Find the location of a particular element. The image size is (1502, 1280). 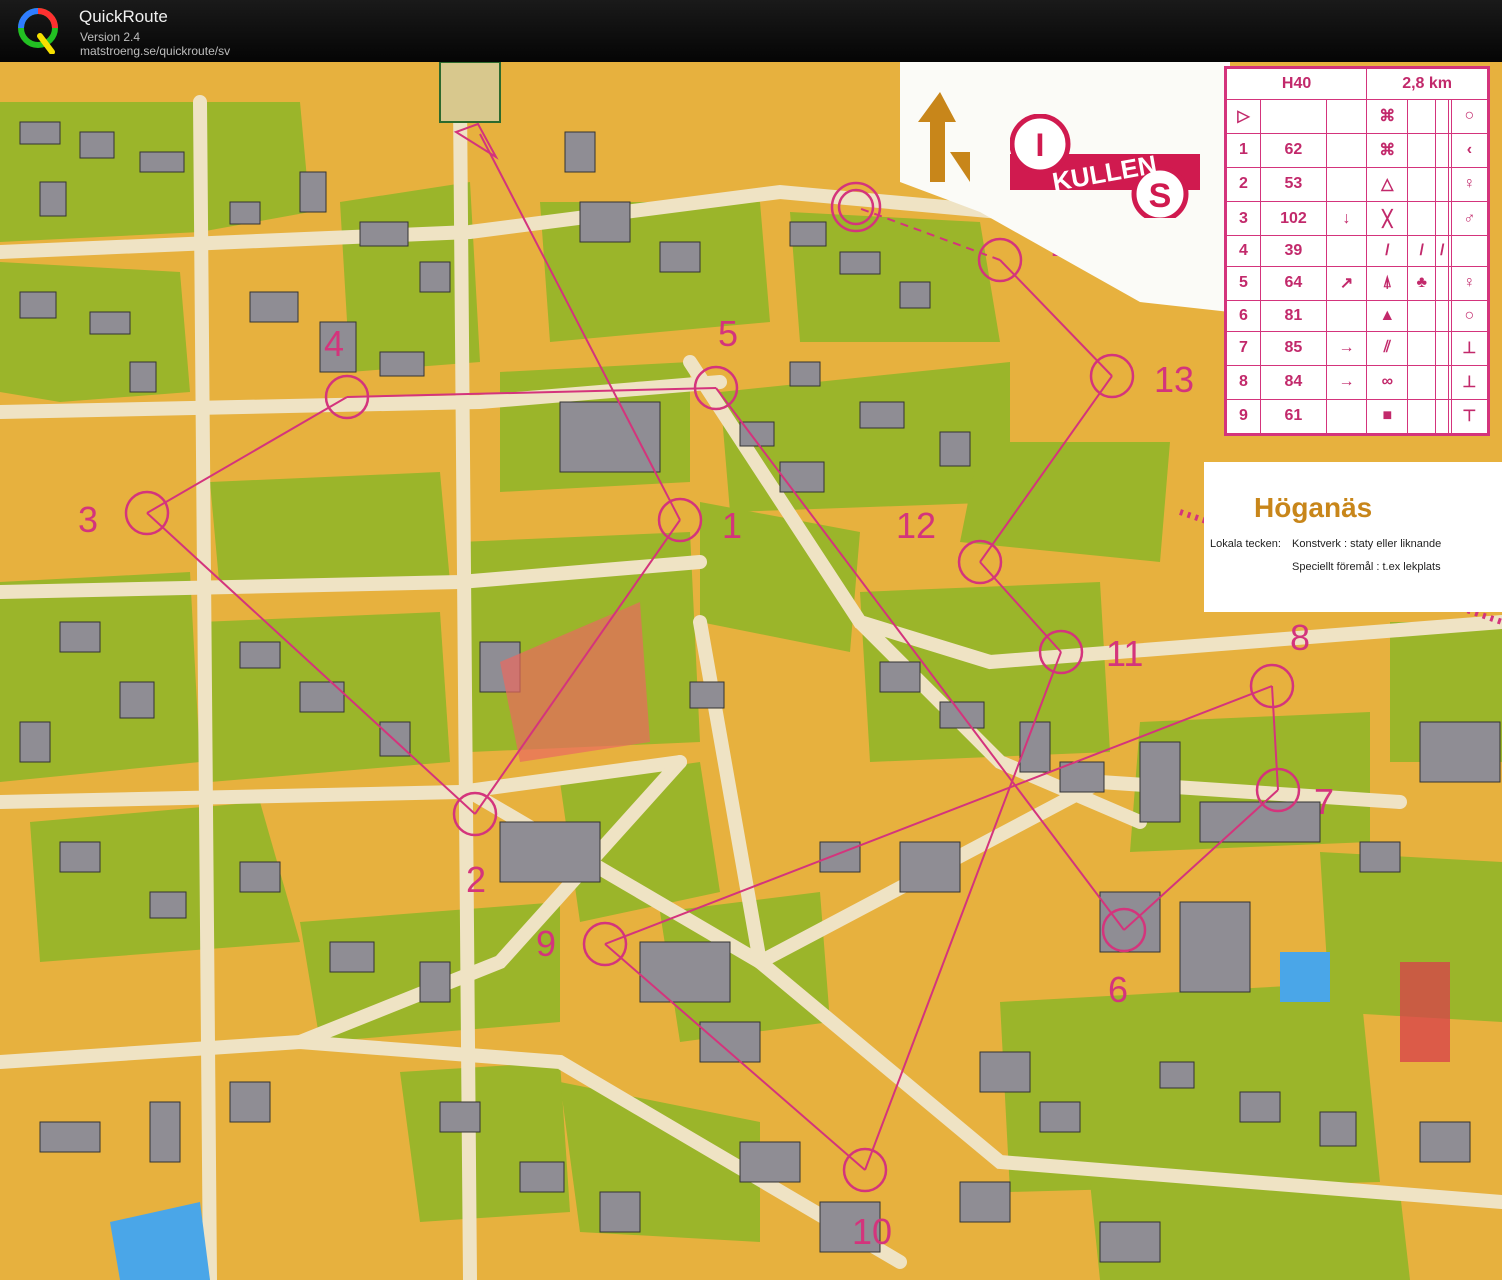

description-row: 2 53 △ ♀ is located at coordinates (1357, 184).